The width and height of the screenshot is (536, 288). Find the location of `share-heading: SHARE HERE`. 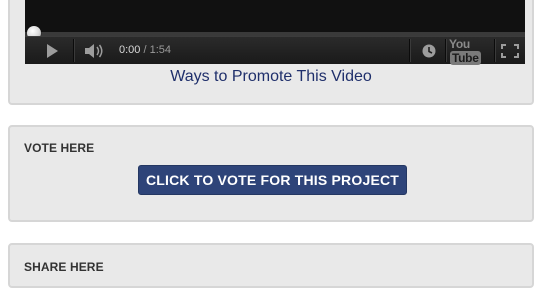

share-heading: SHARE HERE is located at coordinates (64, 267).